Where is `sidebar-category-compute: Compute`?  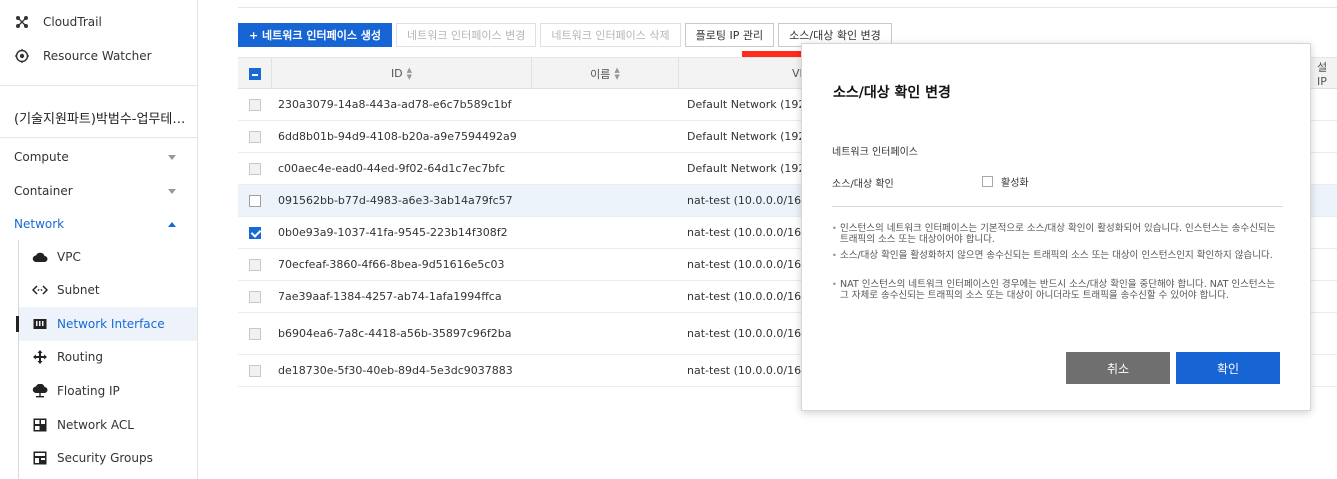 sidebar-category-compute: Compute is located at coordinates (99, 157).